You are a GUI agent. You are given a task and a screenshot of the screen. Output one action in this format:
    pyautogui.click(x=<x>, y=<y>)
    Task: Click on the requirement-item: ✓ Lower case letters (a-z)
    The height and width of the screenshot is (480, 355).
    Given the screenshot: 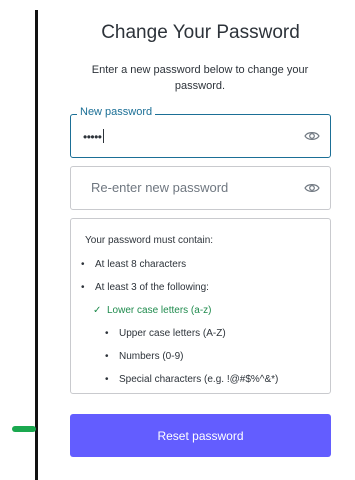 What is the action you would take?
    pyautogui.click(x=152, y=310)
    